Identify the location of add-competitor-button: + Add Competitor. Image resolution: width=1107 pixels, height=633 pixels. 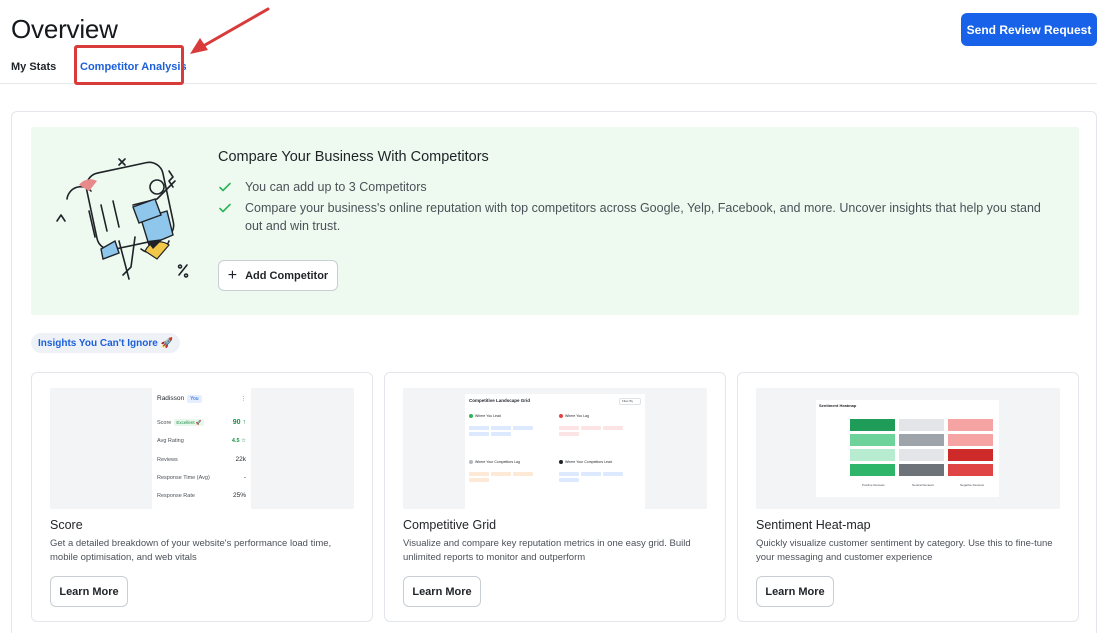
(278, 275).